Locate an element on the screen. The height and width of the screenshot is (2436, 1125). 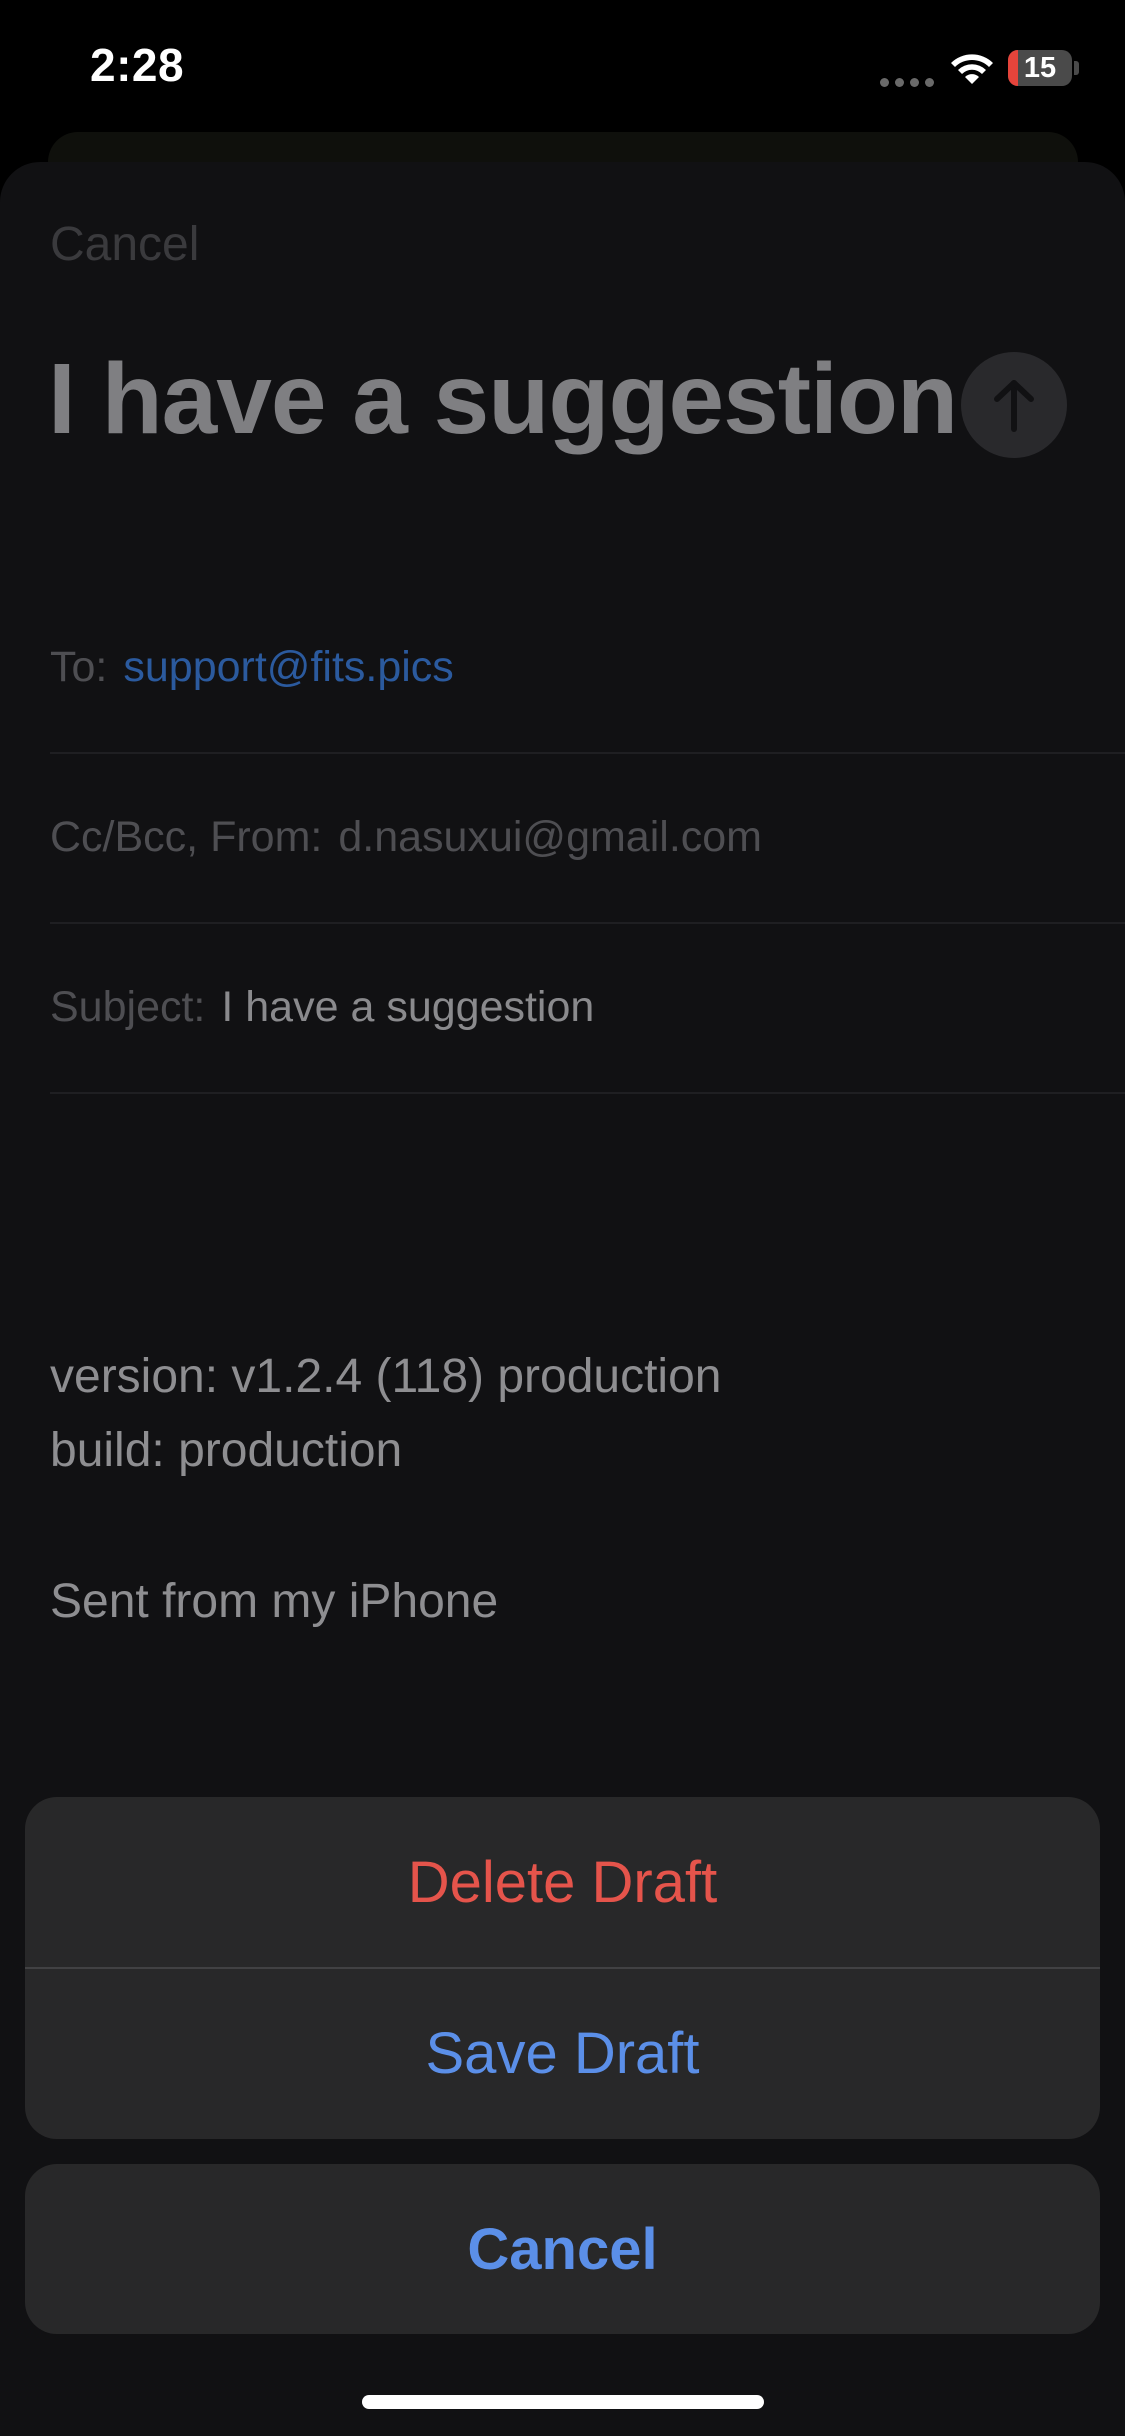
battery-tip is located at coordinates (1076, 68).